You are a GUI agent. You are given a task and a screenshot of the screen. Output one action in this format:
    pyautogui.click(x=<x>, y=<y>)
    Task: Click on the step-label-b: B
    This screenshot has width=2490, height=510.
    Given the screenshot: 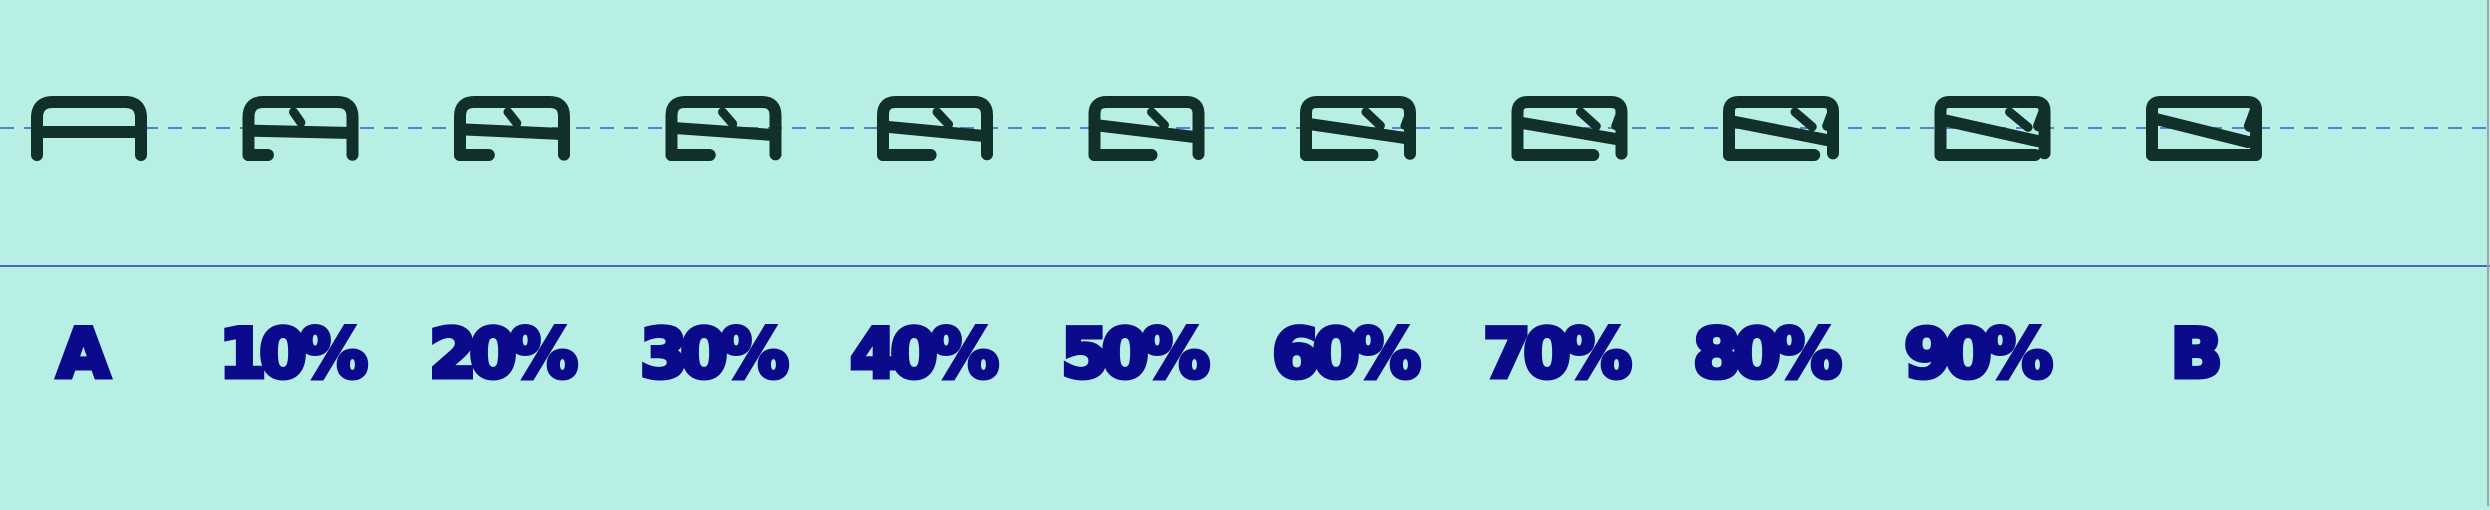 What is the action you would take?
    pyautogui.click(x=2196, y=355)
    